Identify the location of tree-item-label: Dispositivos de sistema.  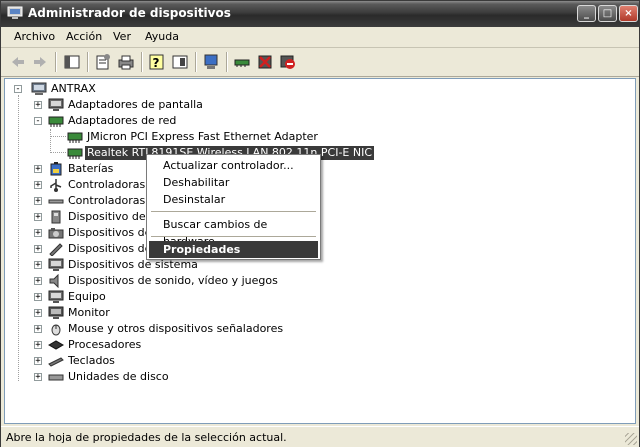
(133, 264).